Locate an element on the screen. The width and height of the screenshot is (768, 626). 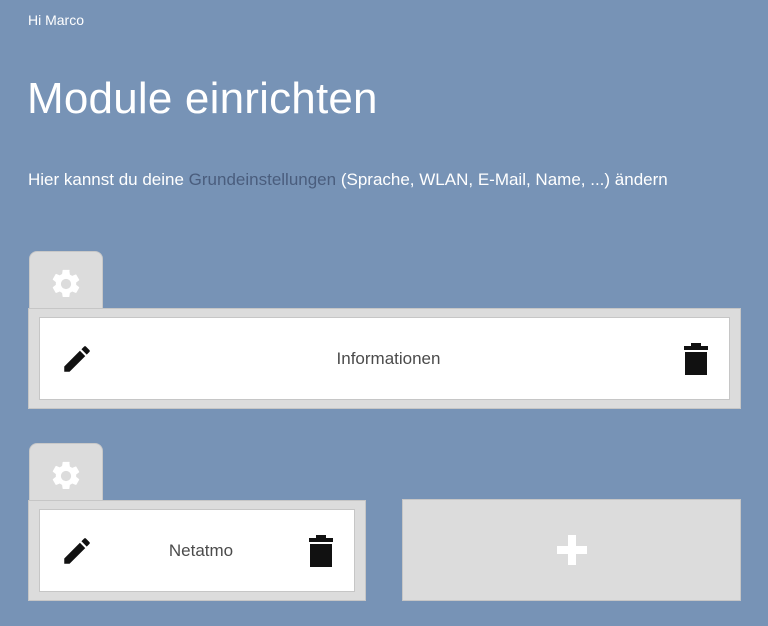
page-title: Module einrichten is located at coordinates (202, 98).